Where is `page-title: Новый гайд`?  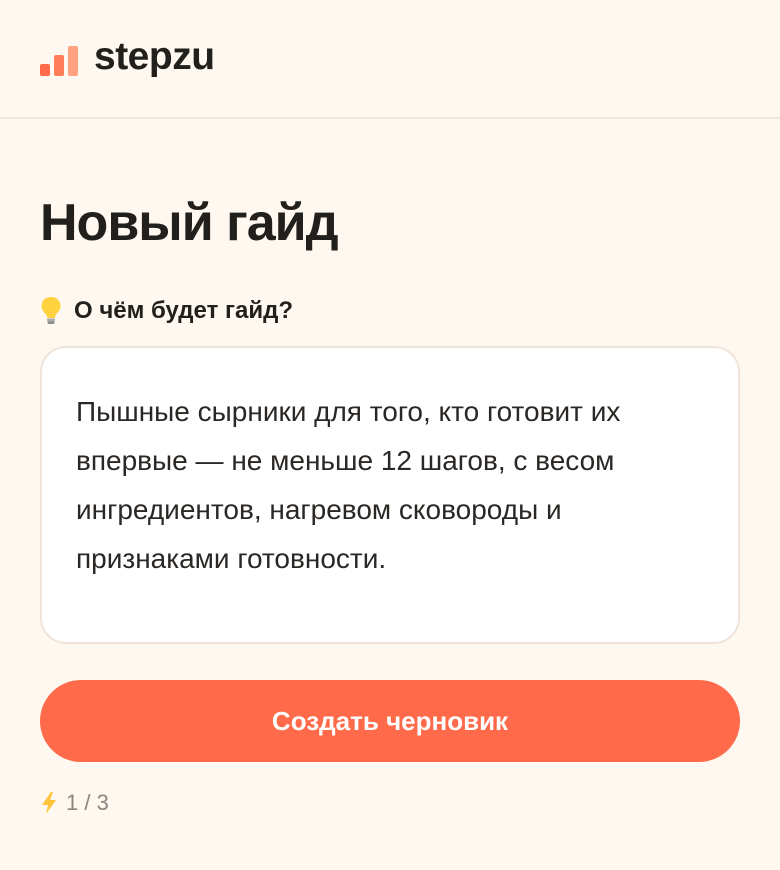
page-title: Новый гайд is located at coordinates (189, 223).